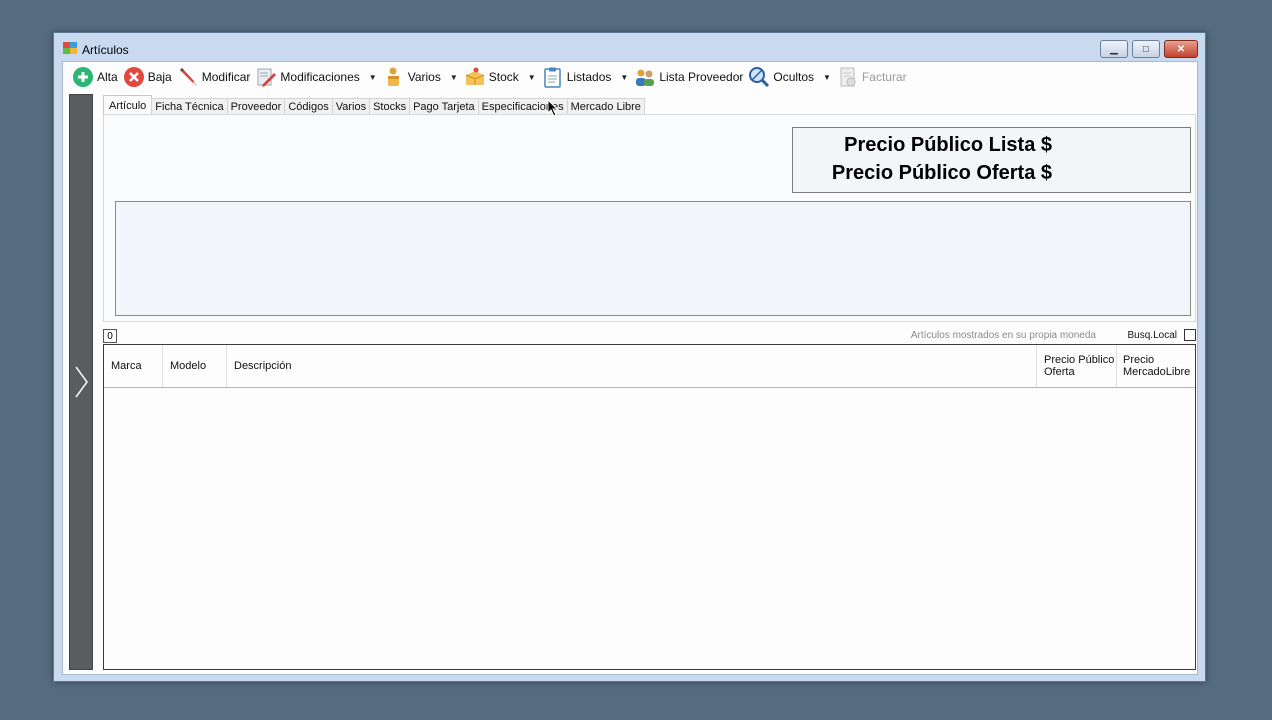 The image size is (1272, 720). I want to click on modificaciones-menu: Modificaciones ▼, so click(316, 77).